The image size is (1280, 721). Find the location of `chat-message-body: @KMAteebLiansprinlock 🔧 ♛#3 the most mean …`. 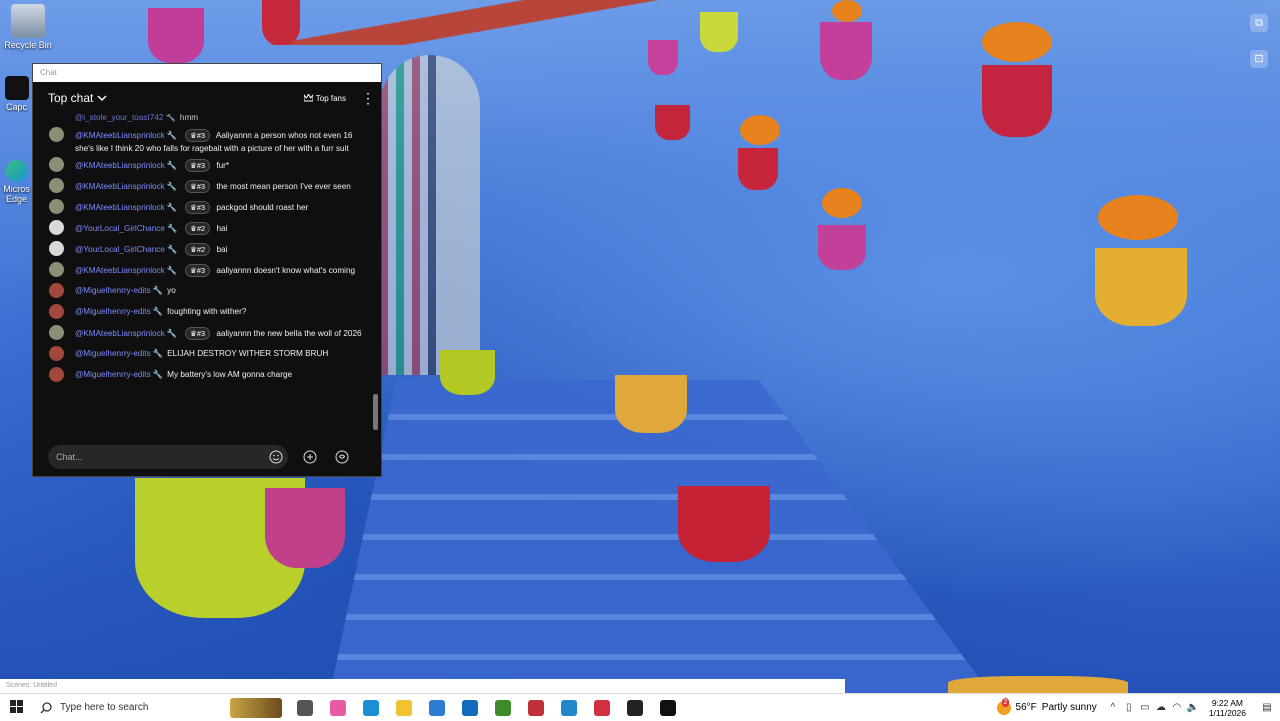

chat-message-body: @KMAteebLiansprinlock 🔧 ♛#3 the most mean … is located at coordinates (213, 185).